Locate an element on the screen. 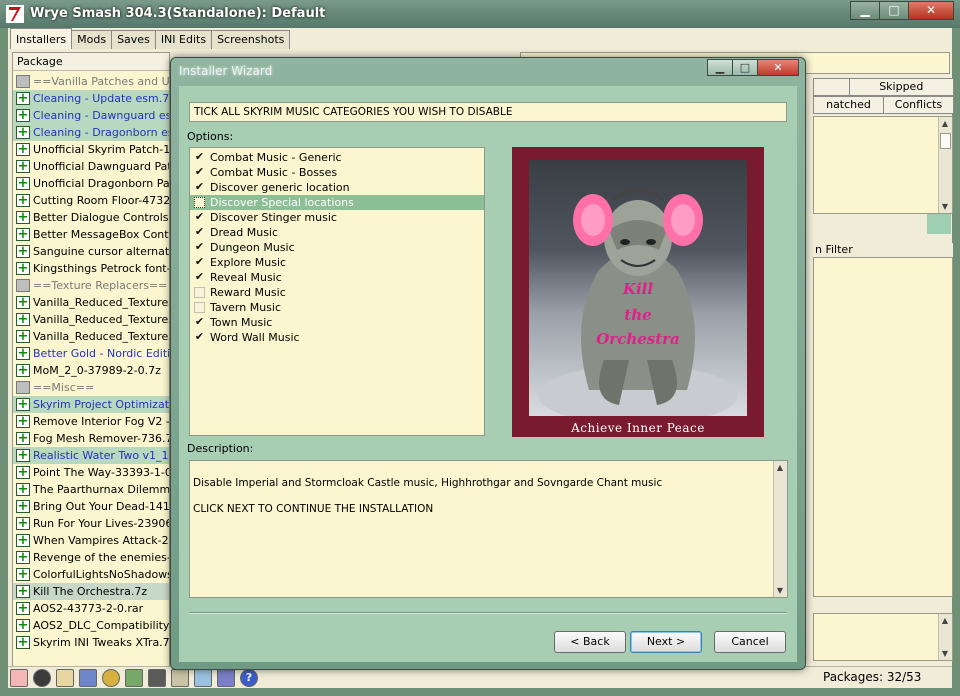 The image size is (960, 696). package-row: +AOS2_DLC_Compatibility Pa is located at coordinates (91, 625).